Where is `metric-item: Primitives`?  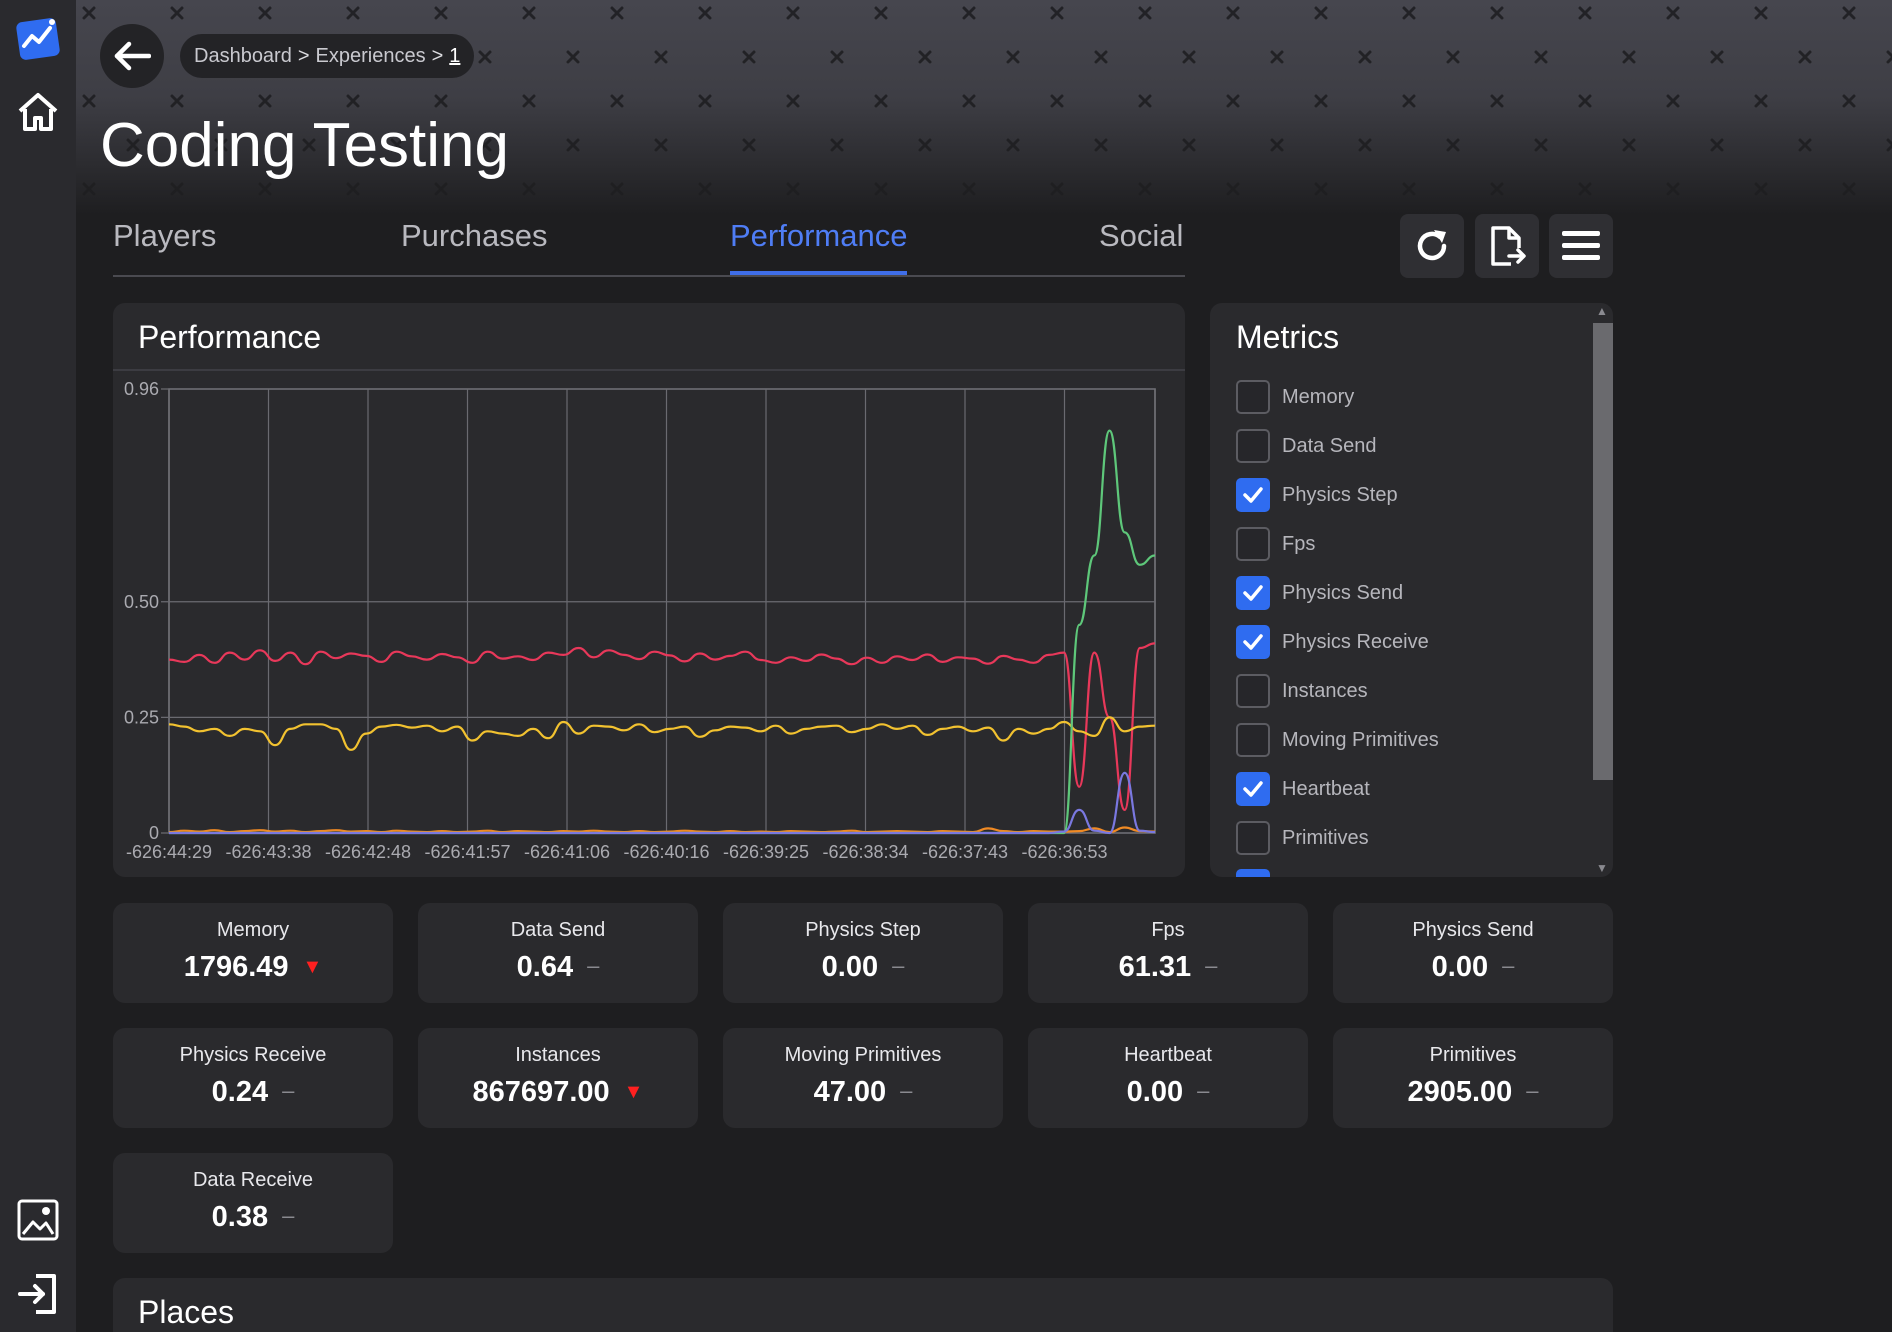 metric-item: Primitives is located at coordinates (1302, 838).